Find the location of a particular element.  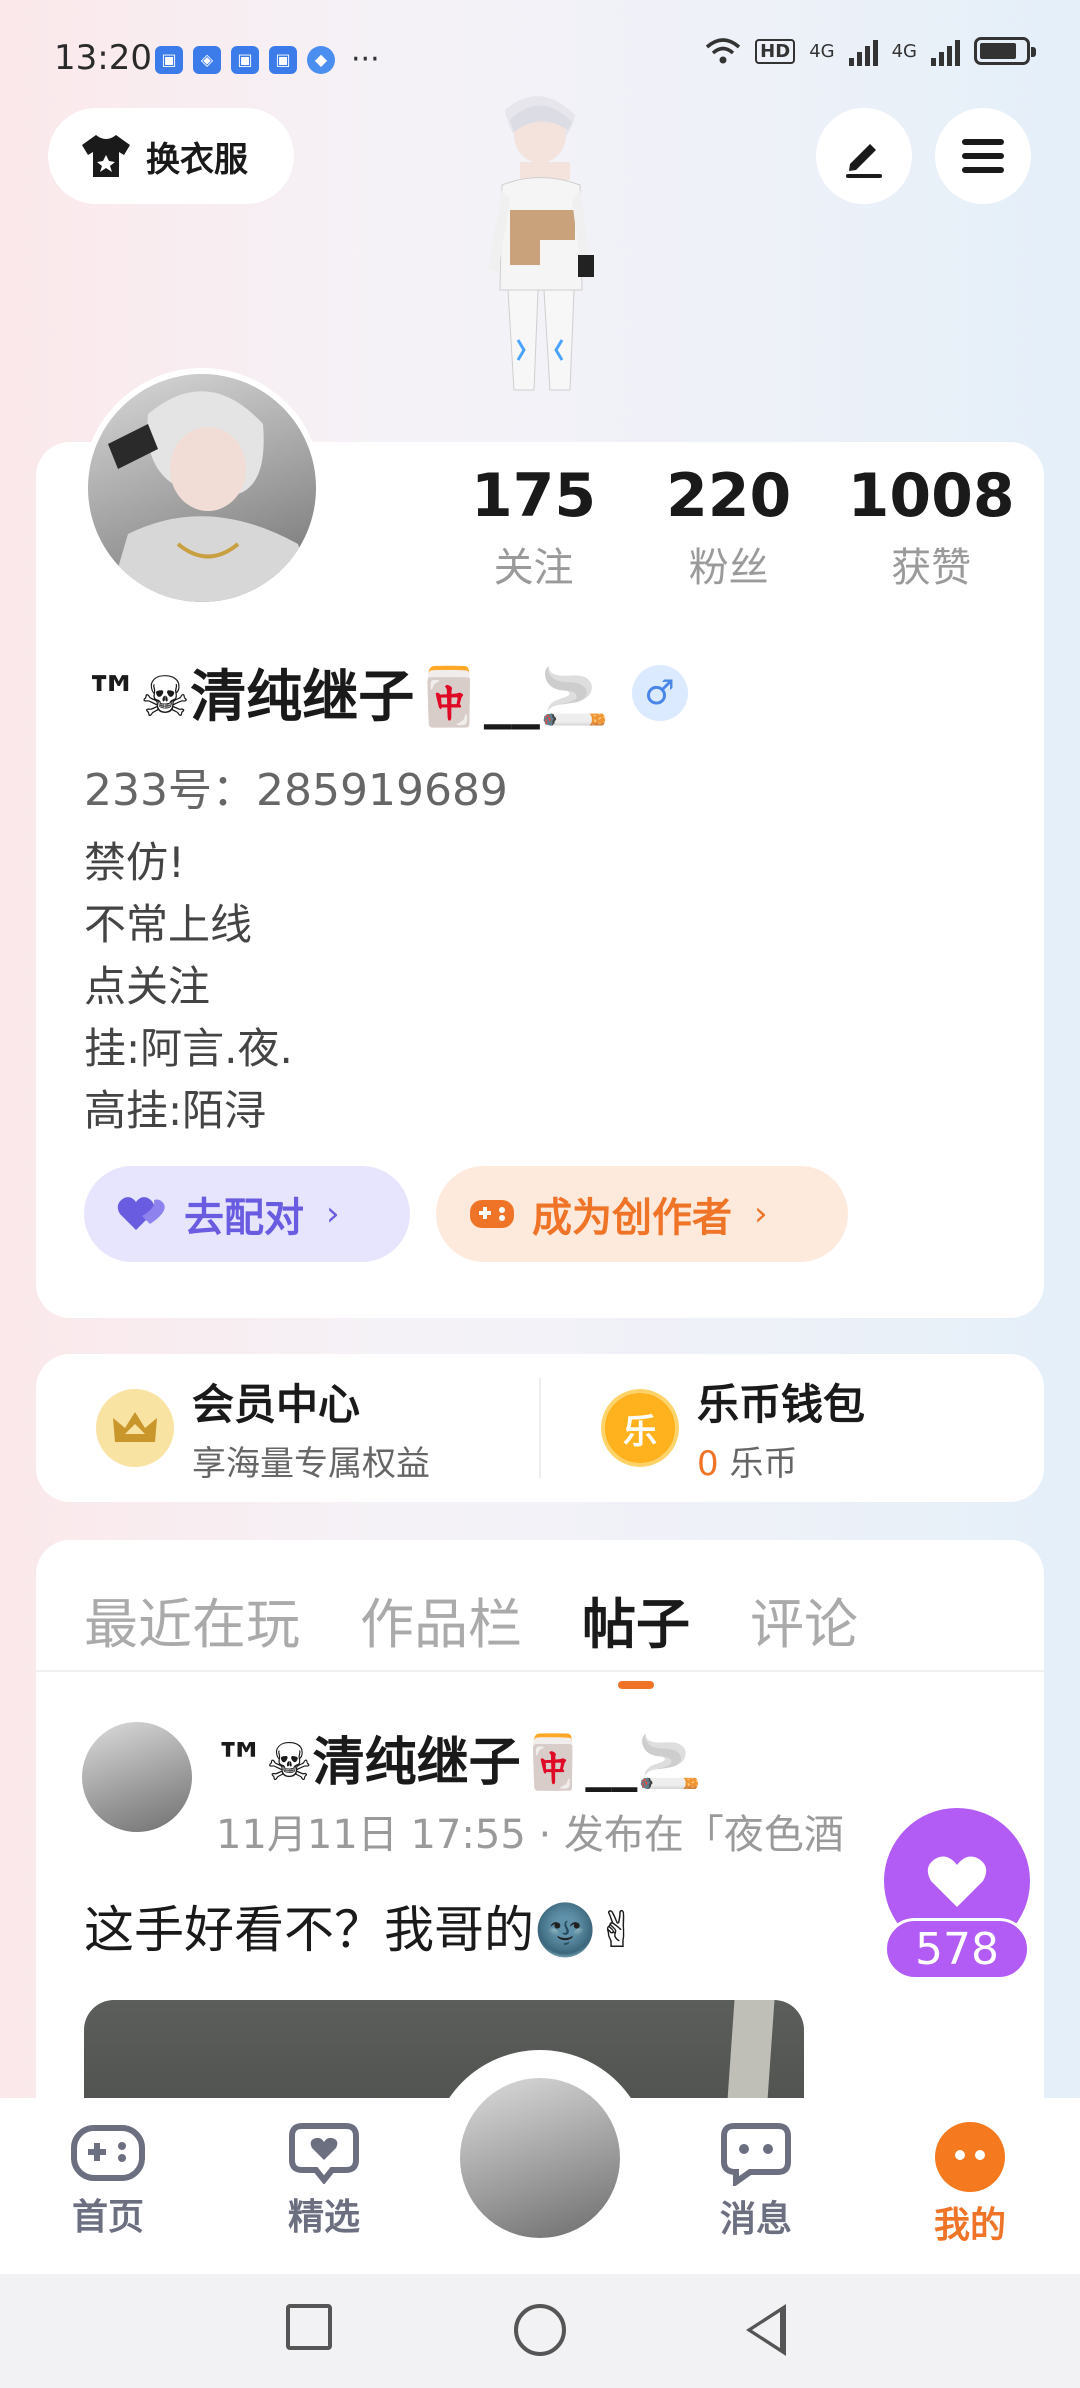

member-center-entry: 会员中心 享海量专属权益 is located at coordinates (287, 1428).